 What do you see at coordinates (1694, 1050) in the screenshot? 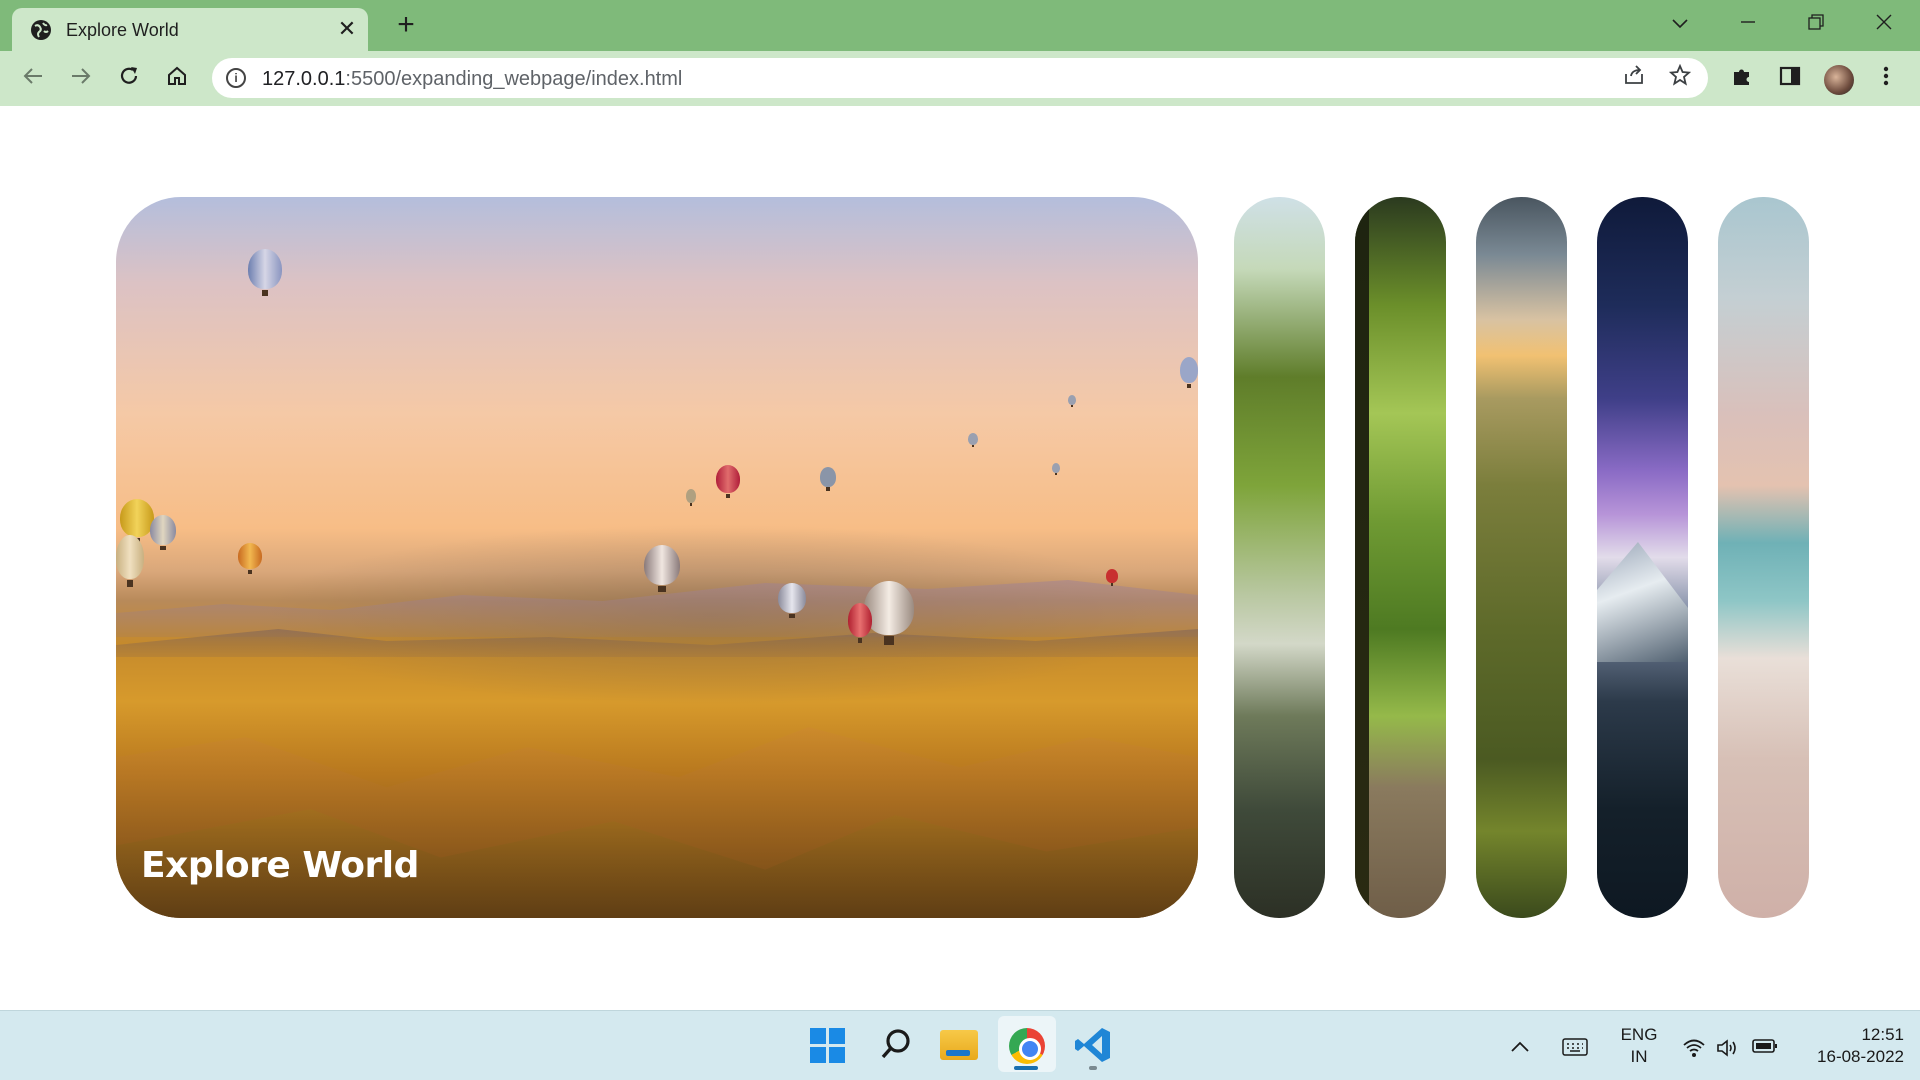
I see `wifi-icon` at bounding box center [1694, 1050].